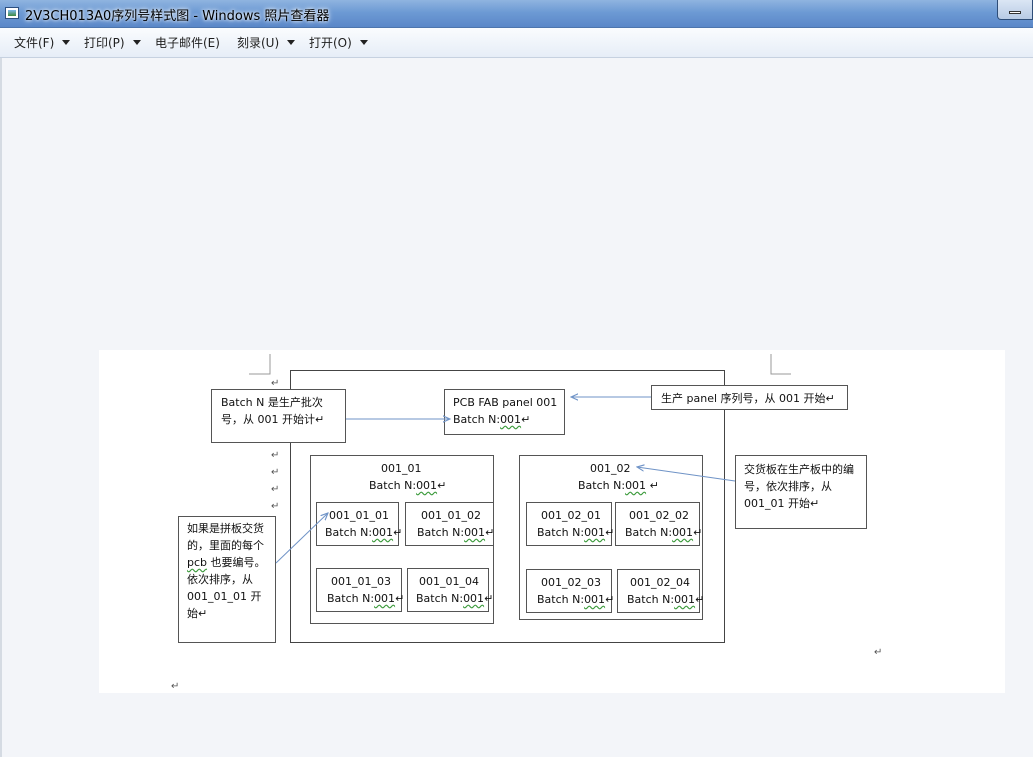 This screenshot has width=1033, height=757. What do you see at coordinates (659, 515) in the screenshot?
I see `board-id: 001_02_02` at bounding box center [659, 515].